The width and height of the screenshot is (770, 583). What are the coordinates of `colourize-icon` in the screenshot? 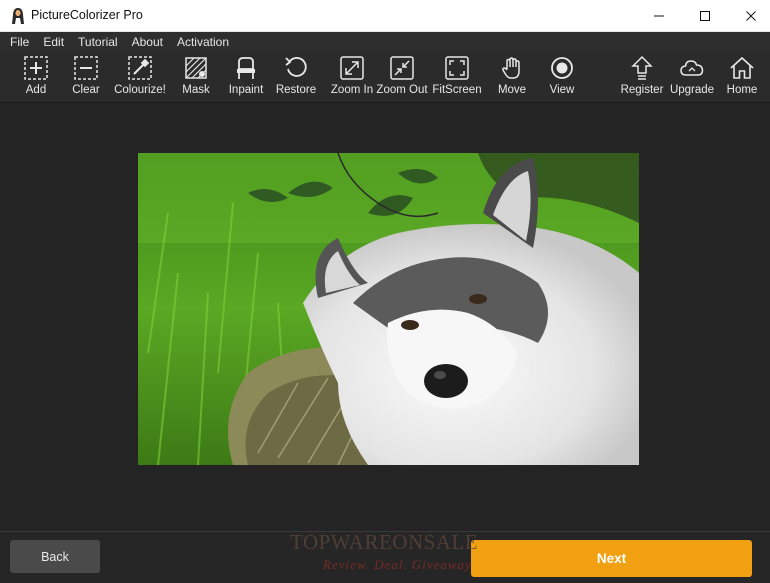 It's located at (140, 68).